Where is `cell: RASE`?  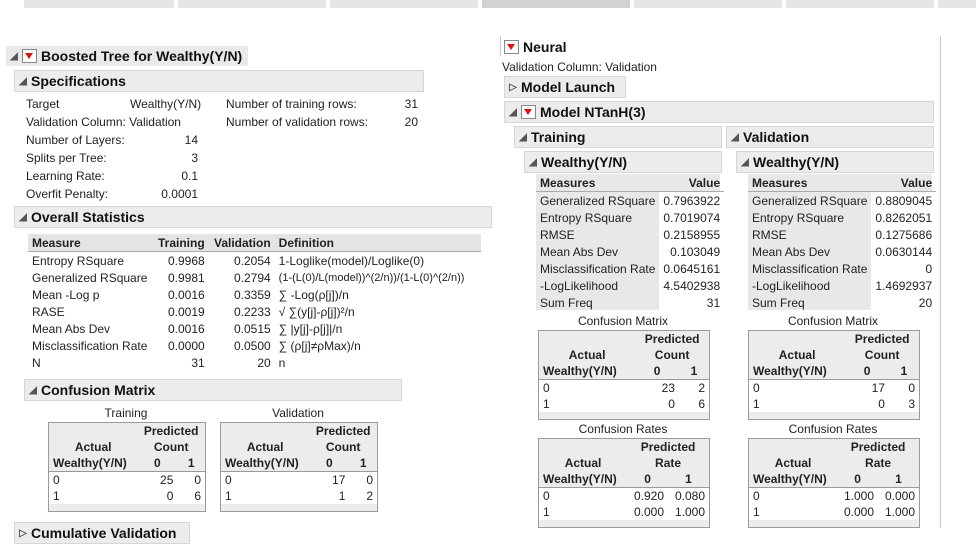 cell: RASE is located at coordinates (48, 311).